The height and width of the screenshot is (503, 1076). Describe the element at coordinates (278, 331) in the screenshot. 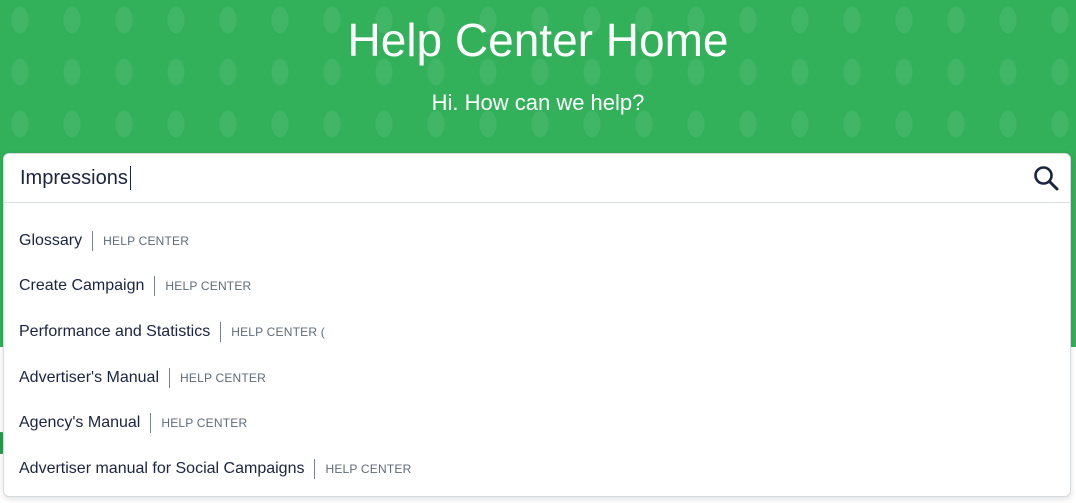

I see `result-source: HELP CENTER (` at that location.